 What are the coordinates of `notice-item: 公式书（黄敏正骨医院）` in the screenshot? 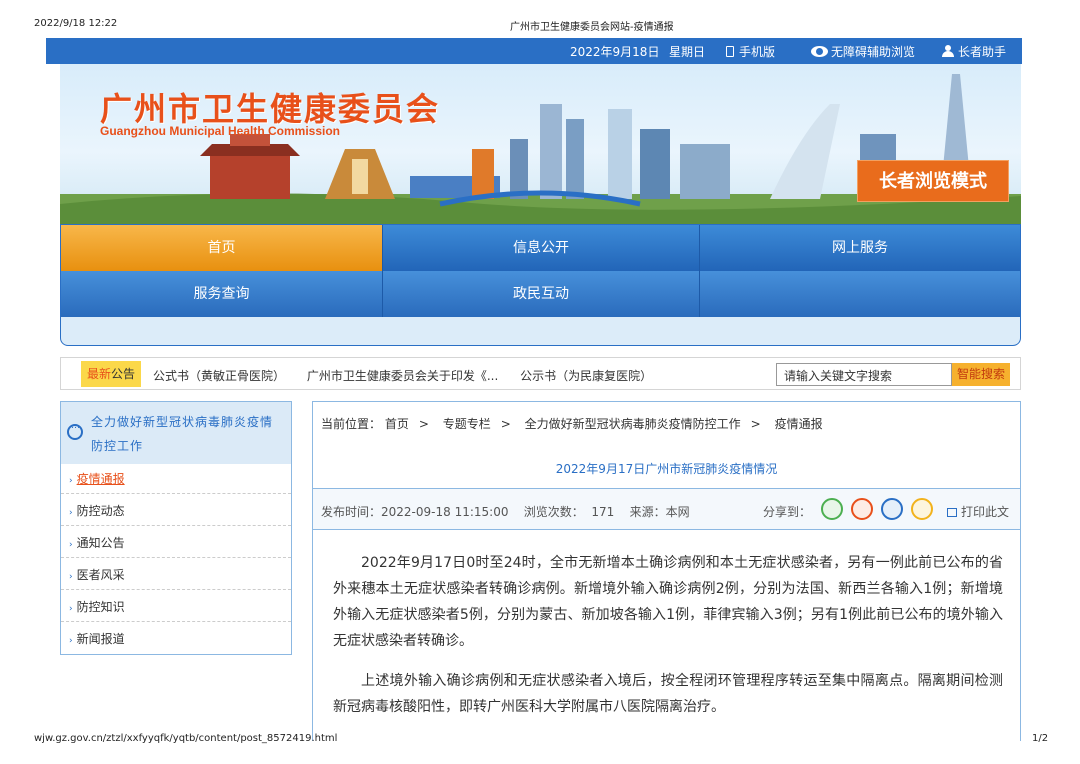 It's located at (219, 376).